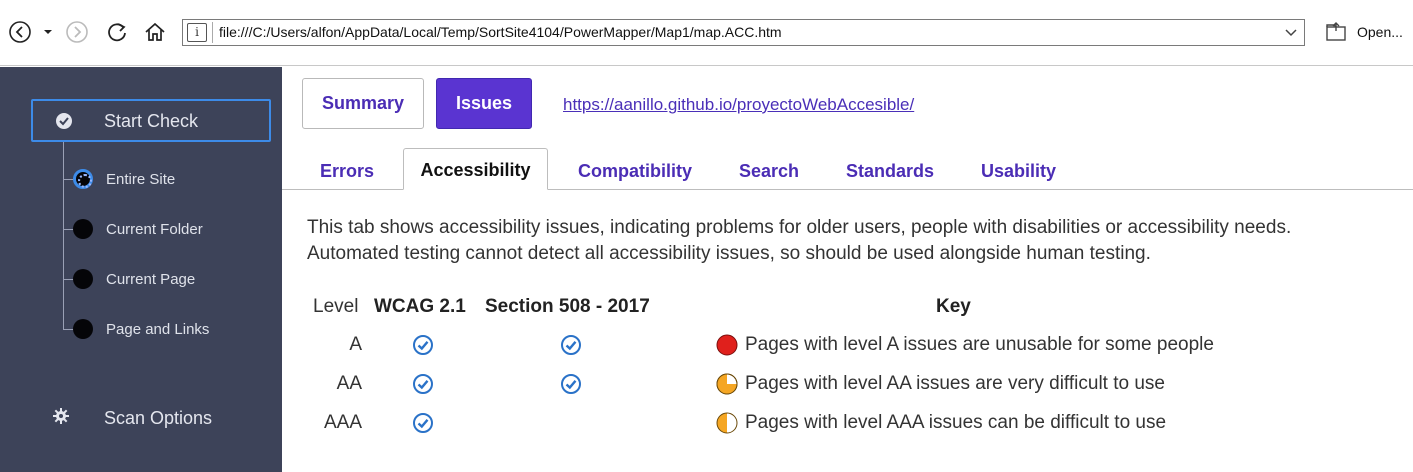 This screenshot has width=1413, height=472. Describe the element at coordinates (890, 171) in the screenshot. I see `tab-standards: Standards` at that location.